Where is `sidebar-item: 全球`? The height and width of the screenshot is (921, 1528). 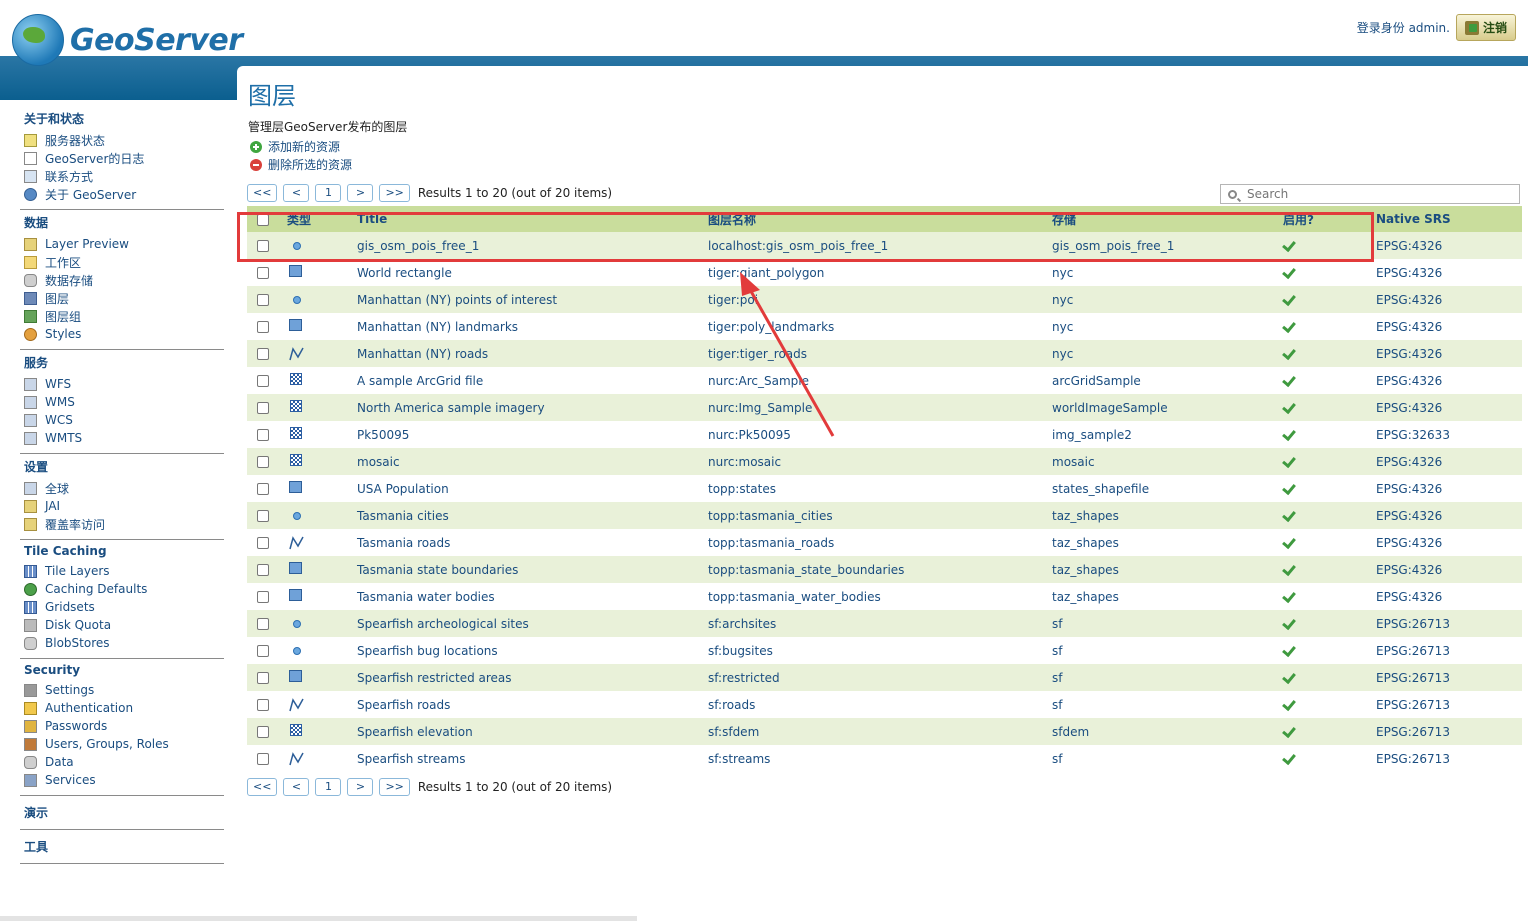
sidebar-item: 全球 is located at coordinates (124, 488).